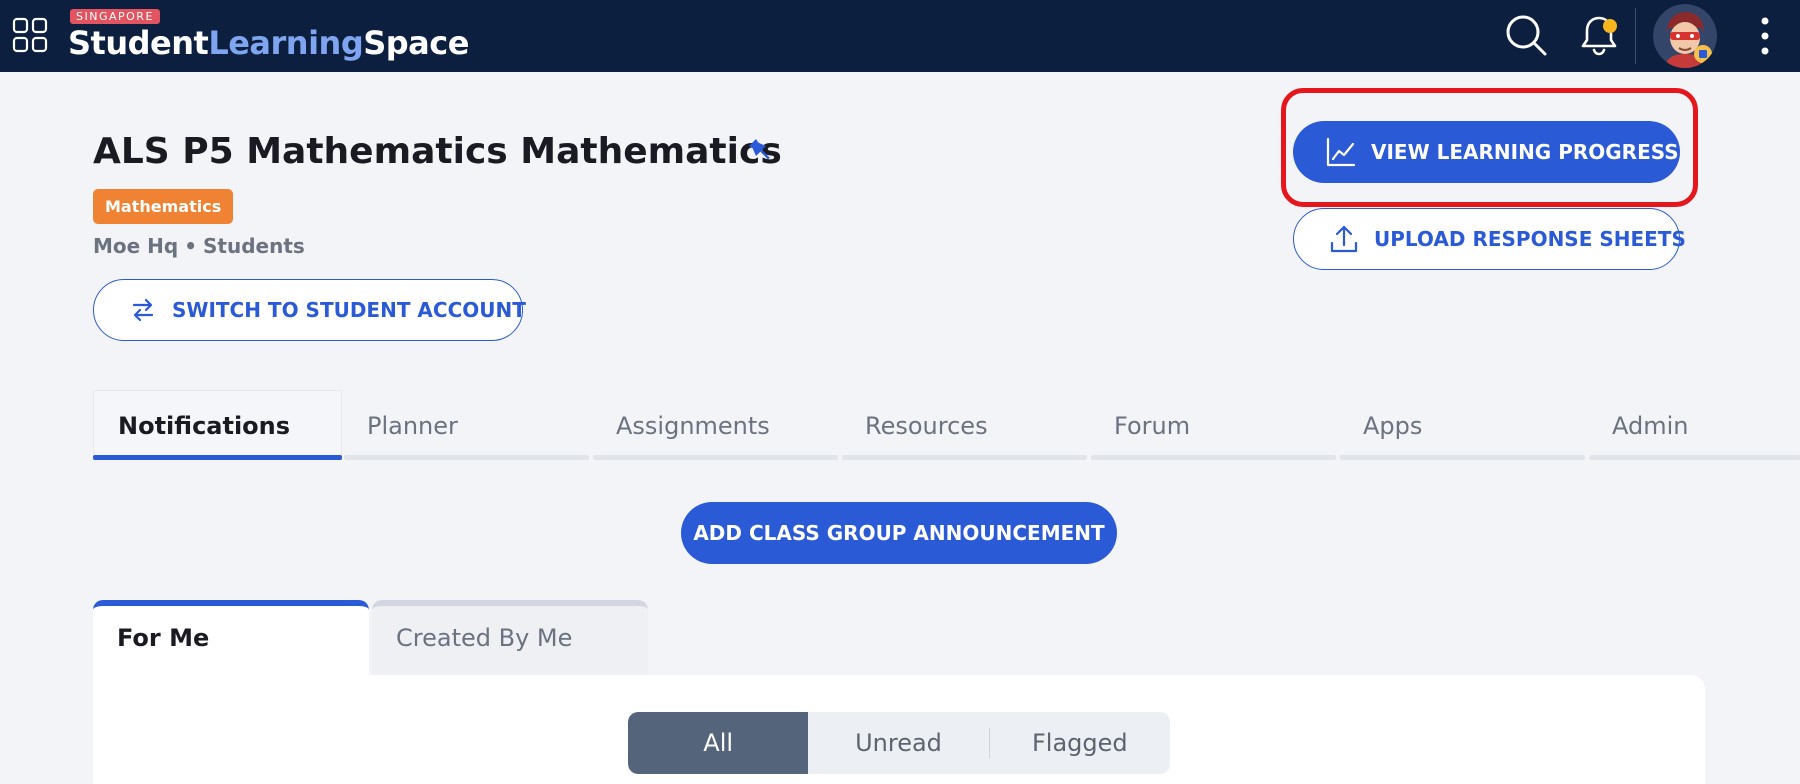 Image resolution: width=1800 pixels, height=784 pixels. Describe the element at coordinates (1080, 743) in the screenshot. I see `filter-flagged: Flagged` at that location.